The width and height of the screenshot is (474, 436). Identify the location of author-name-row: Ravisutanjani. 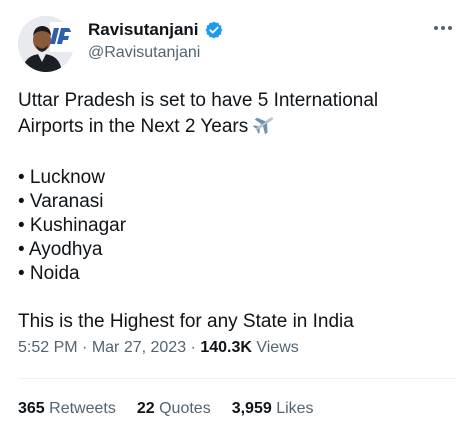
(156, 30).